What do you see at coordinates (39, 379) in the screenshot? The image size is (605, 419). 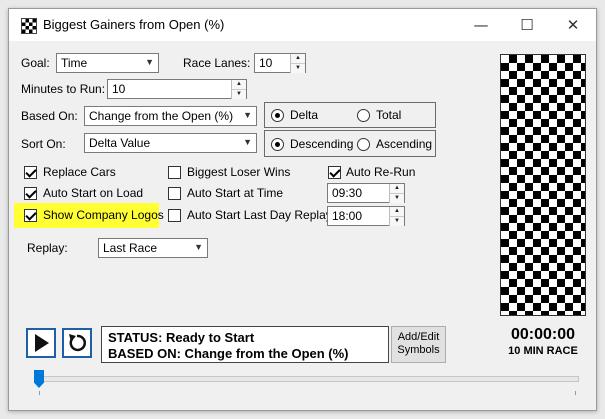 I see `replay-slider-thumb` at bounding box center [39, 379].